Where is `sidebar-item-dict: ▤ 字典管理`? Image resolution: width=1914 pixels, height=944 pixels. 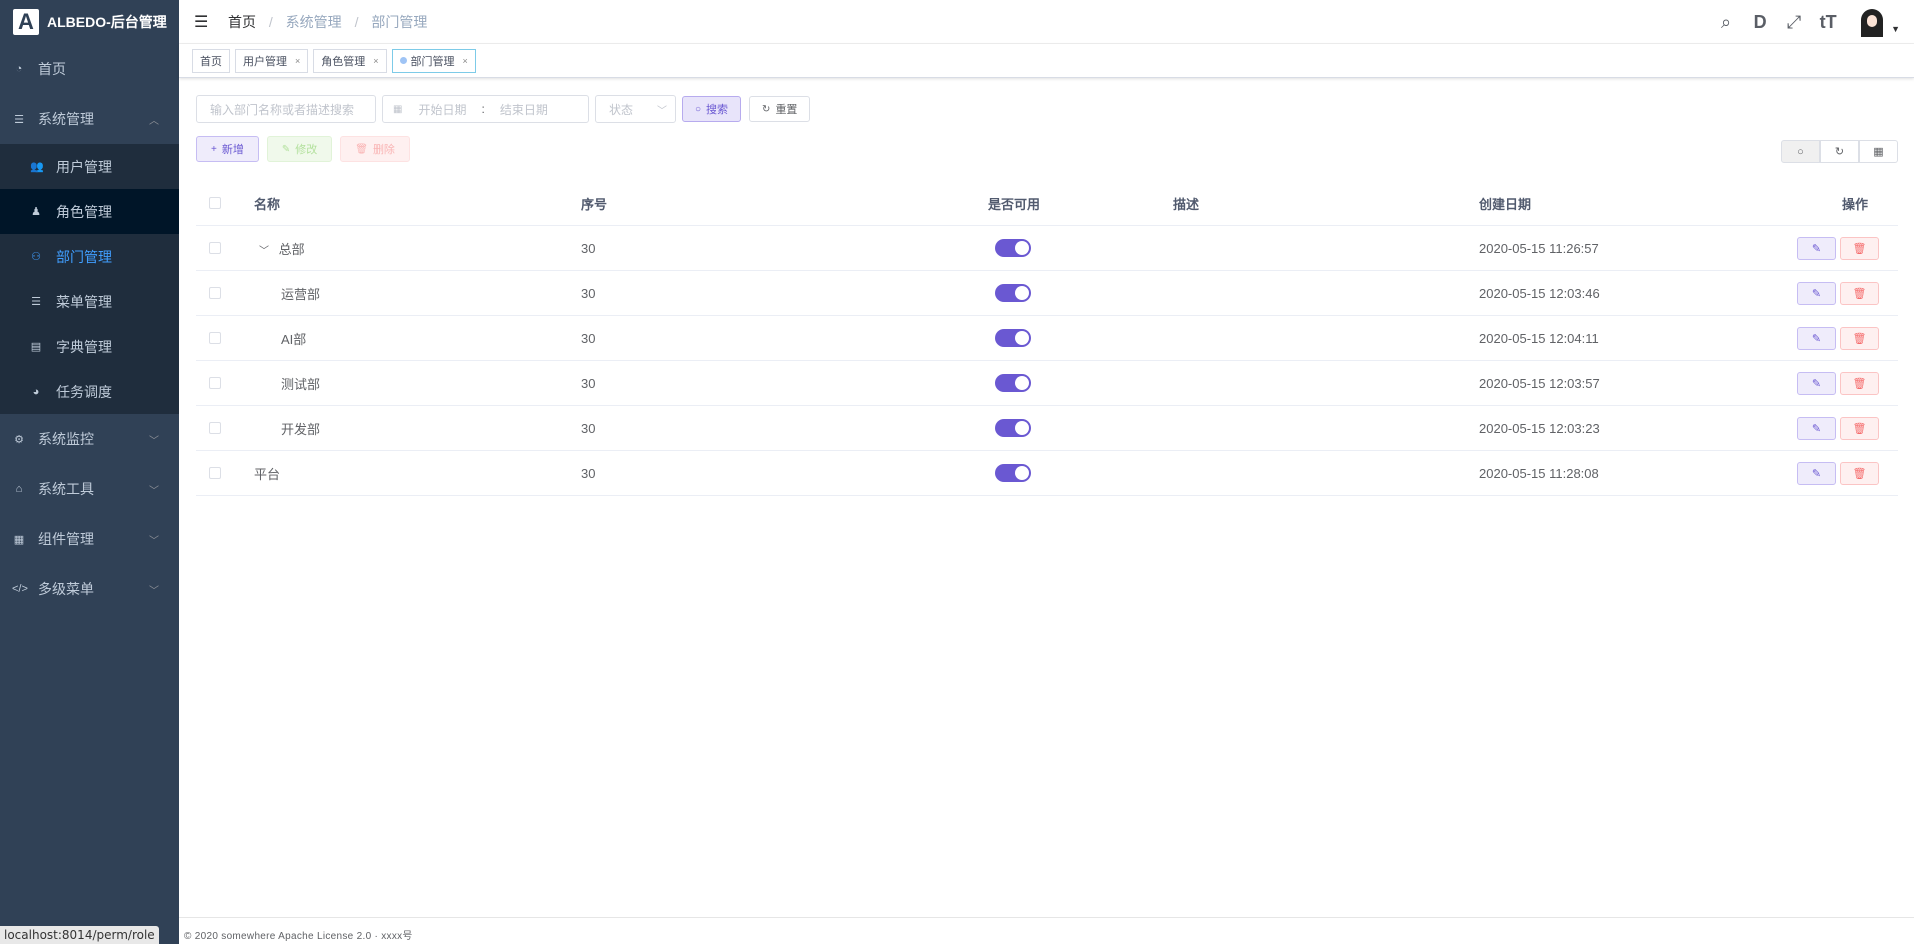
sidebar-item-dict: ▤ 字典管理 is located at coordinates (89, 346).